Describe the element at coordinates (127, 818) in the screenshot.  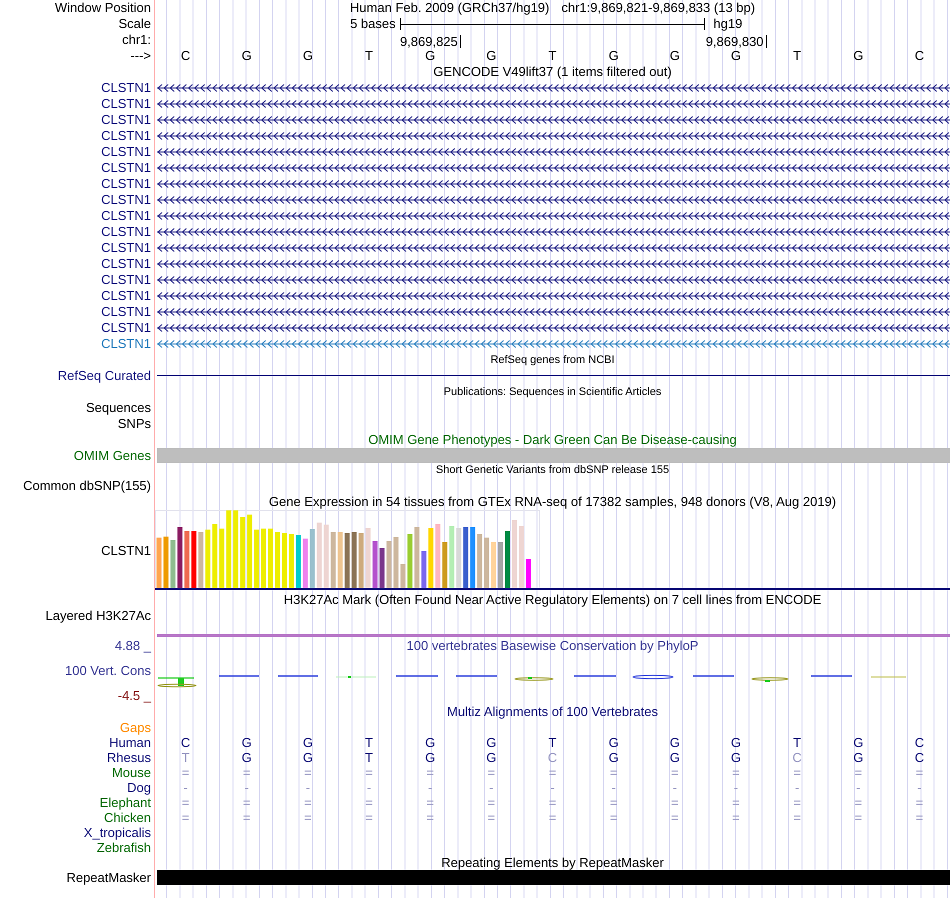
I see `species-name: Chicken` at that location.